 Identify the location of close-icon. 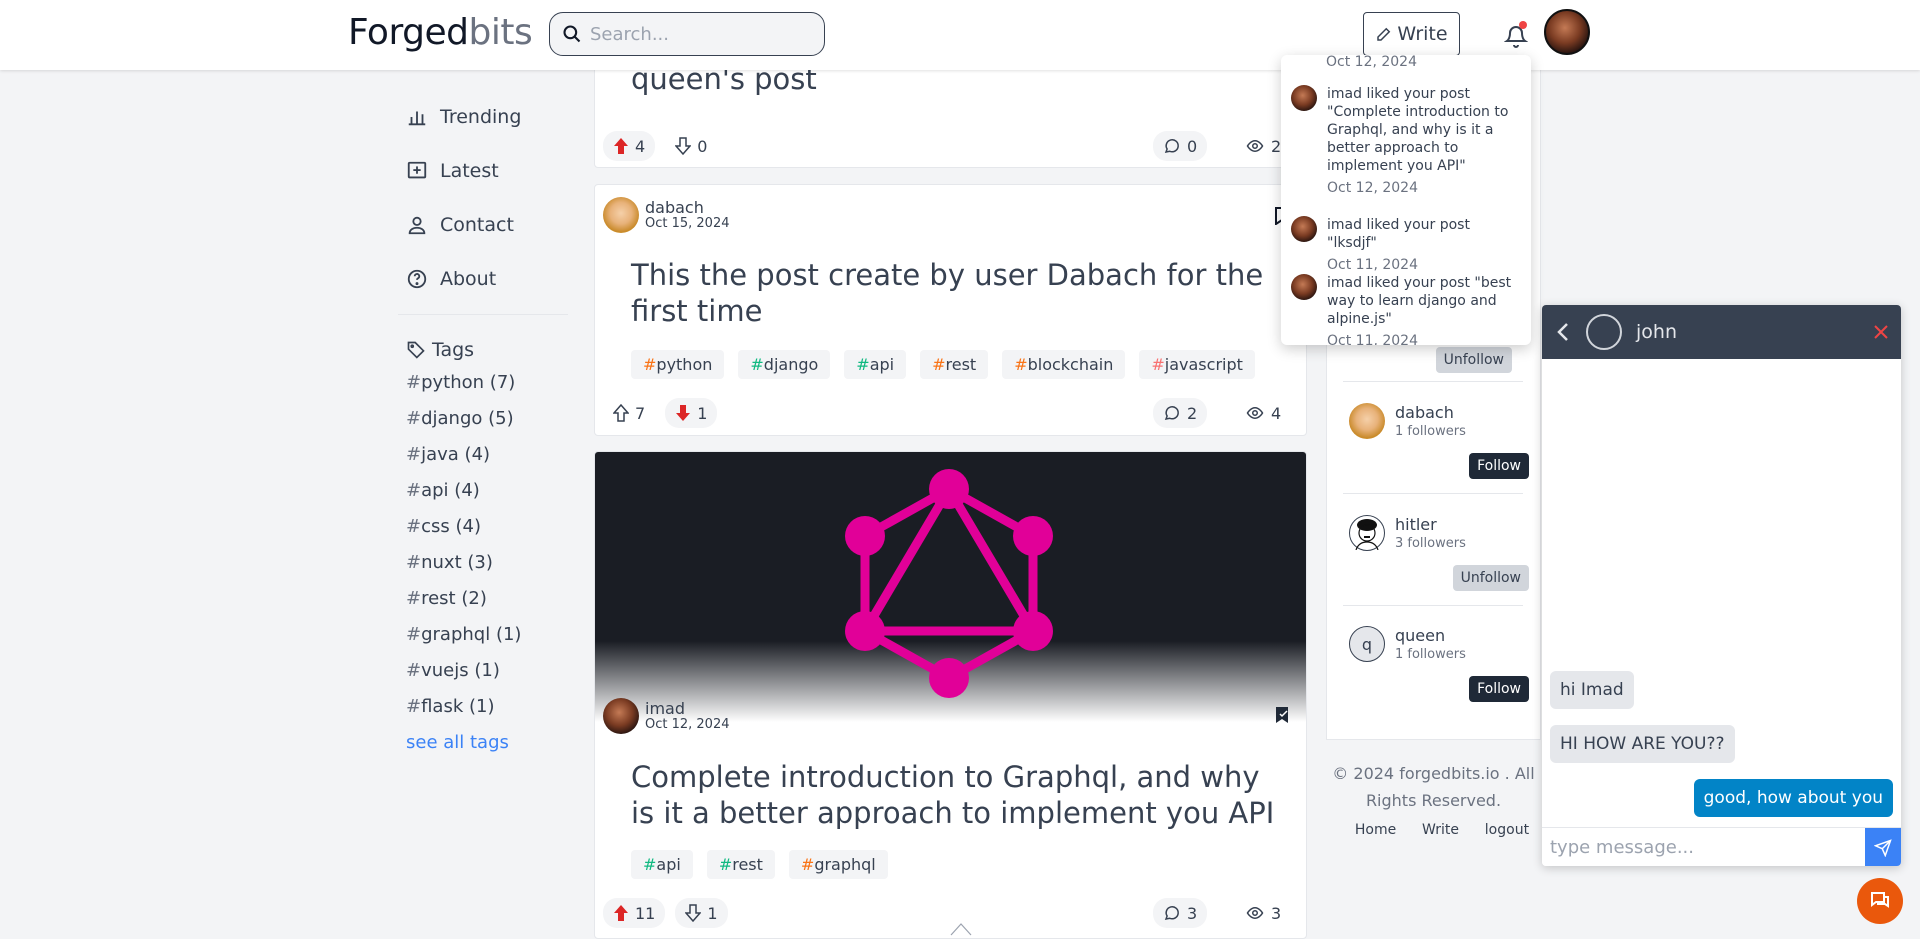
(1881, 332).